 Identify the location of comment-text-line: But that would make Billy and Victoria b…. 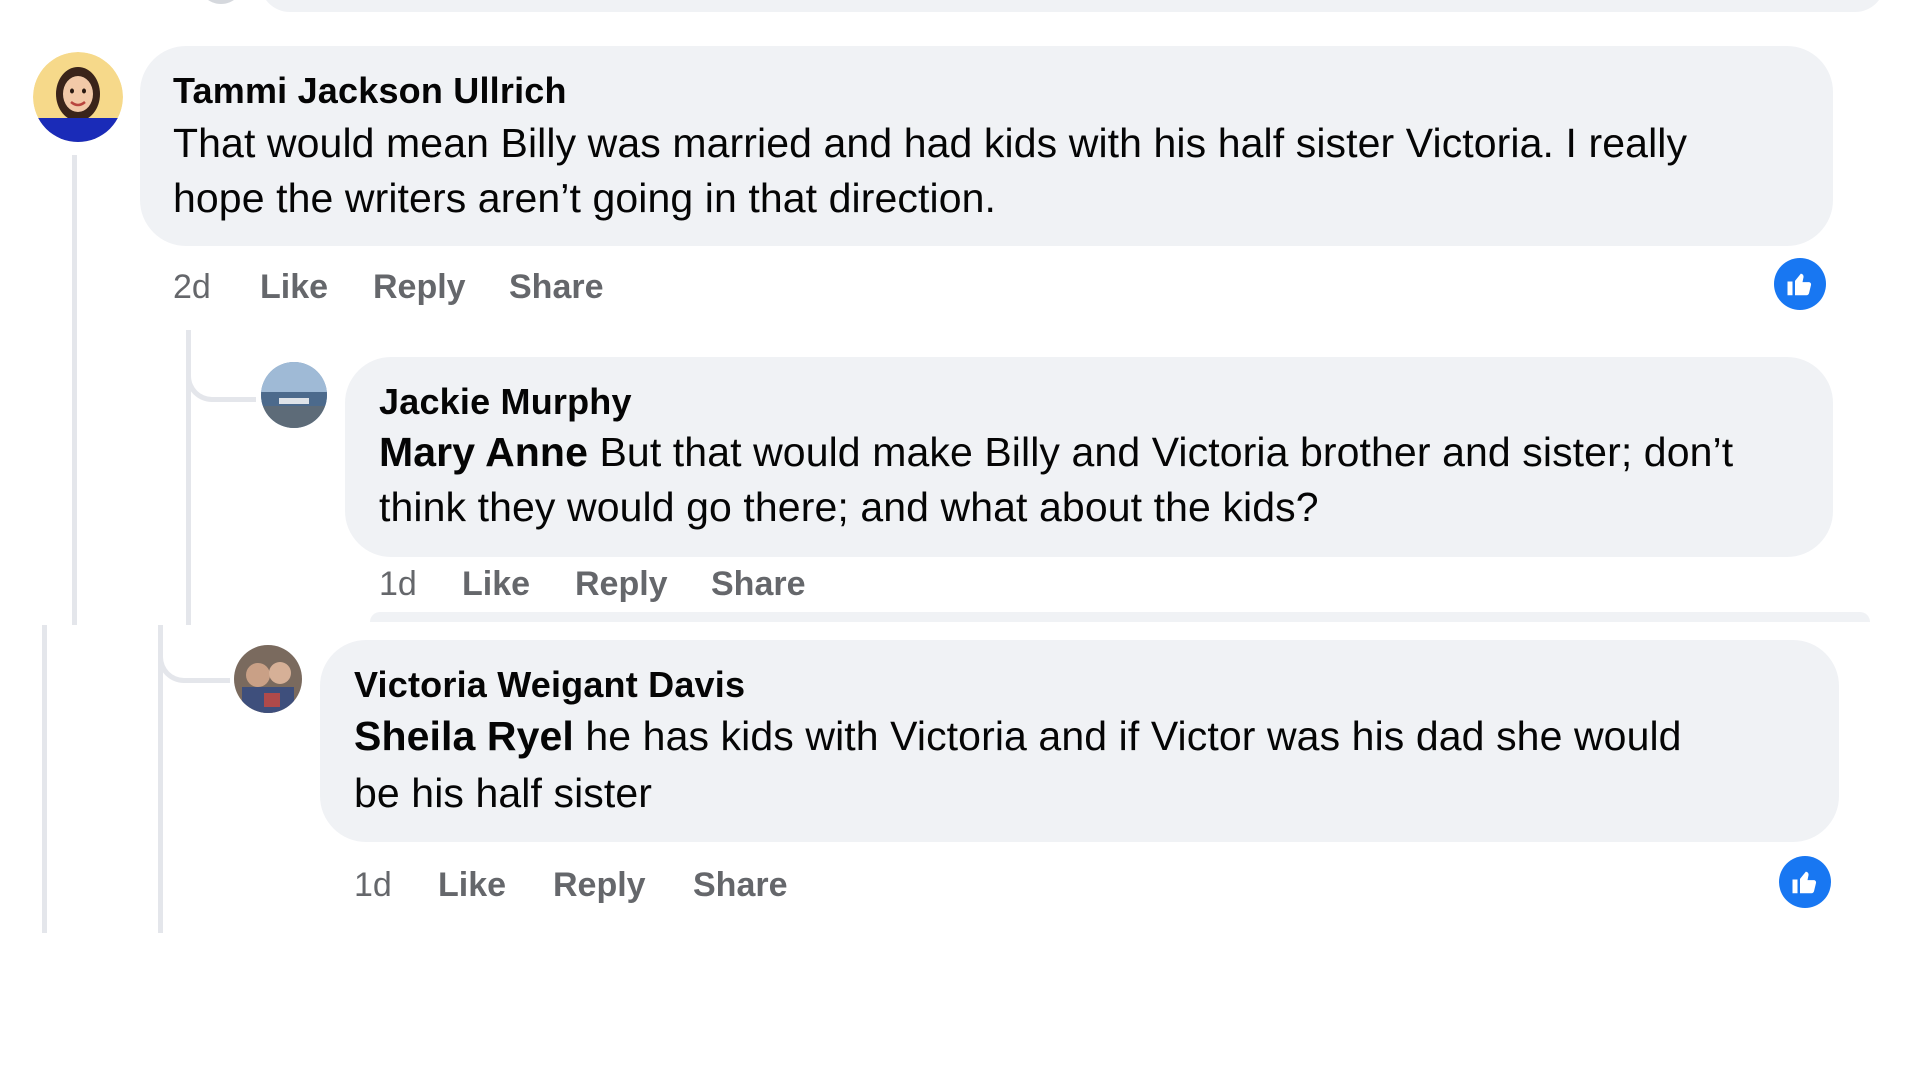
(1160, 452).